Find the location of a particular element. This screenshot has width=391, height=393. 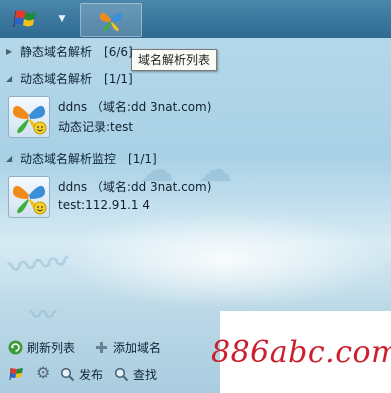

group-label: 动态域名解析 is located at coordinates (56, 79).